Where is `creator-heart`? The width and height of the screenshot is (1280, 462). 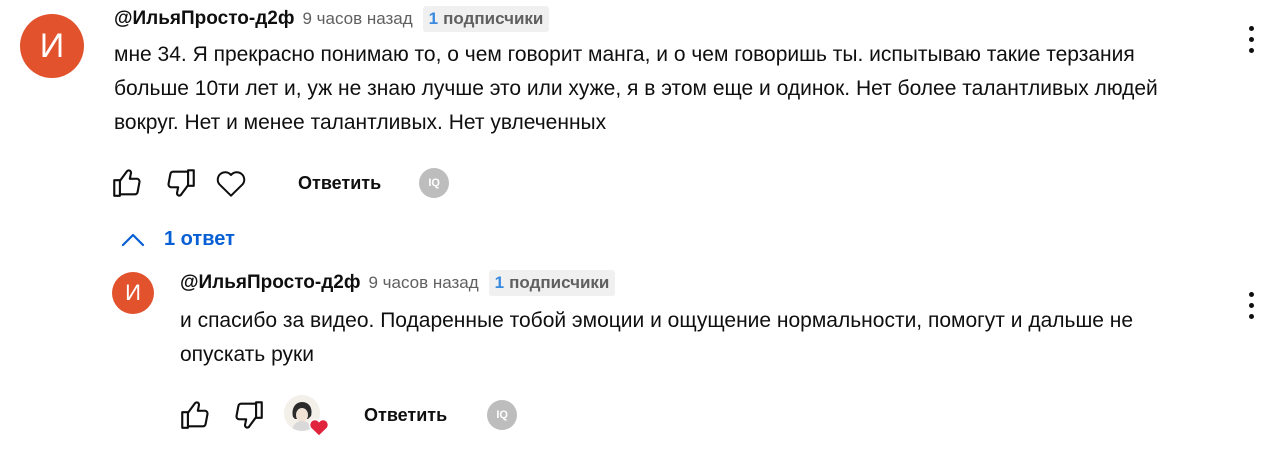 creator-heart is located at coordinates (307, 416).